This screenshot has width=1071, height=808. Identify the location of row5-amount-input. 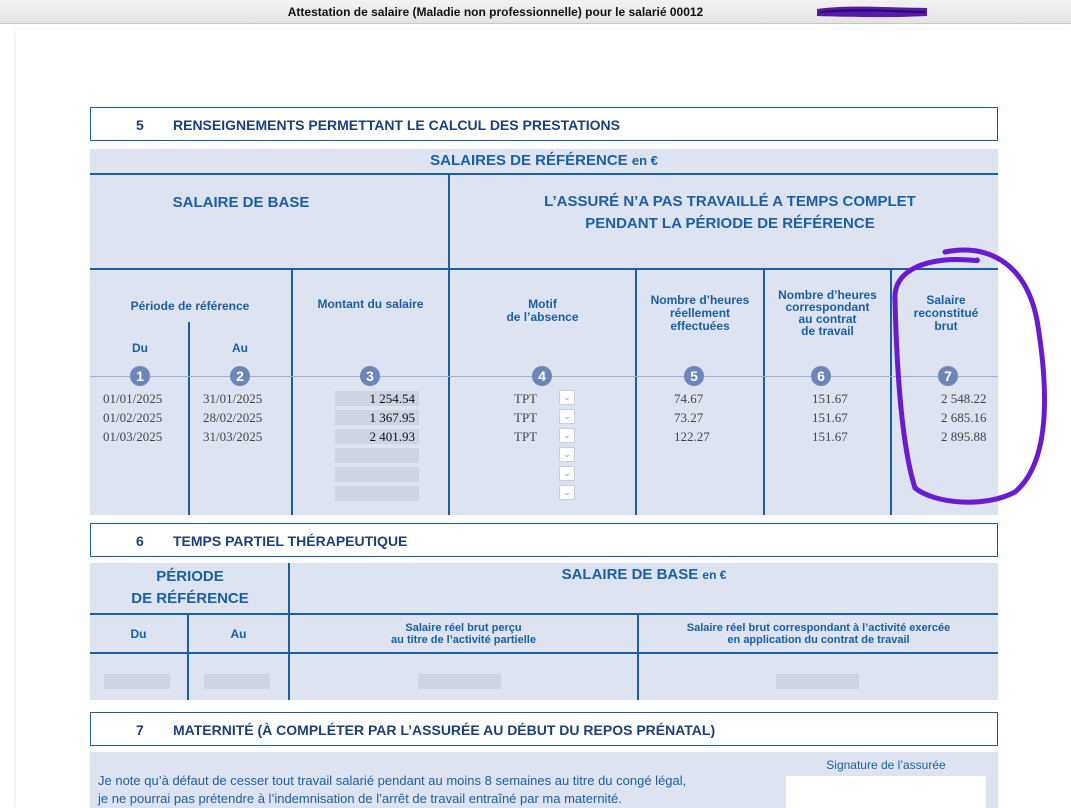
(377, 474).